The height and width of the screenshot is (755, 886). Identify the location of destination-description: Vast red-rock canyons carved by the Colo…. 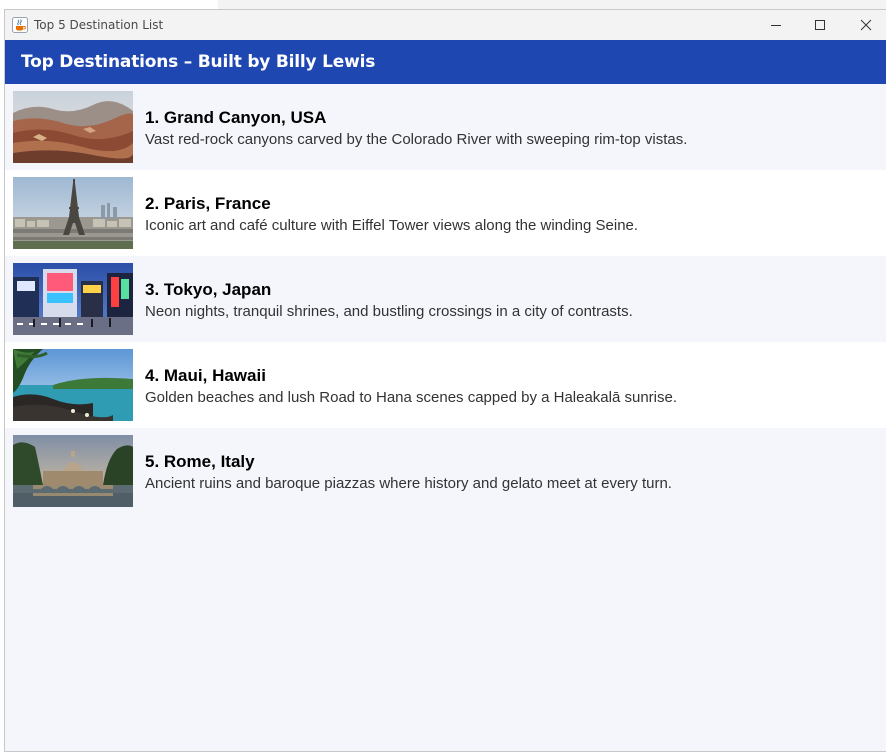
(416, 139).